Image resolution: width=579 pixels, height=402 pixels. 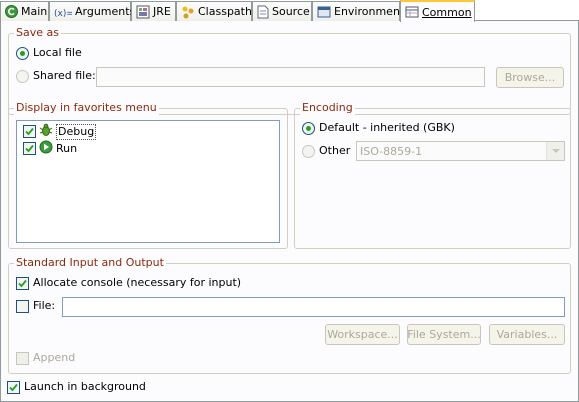 I want to click on allocate-console-checkbox, so click(x=22, y=283).